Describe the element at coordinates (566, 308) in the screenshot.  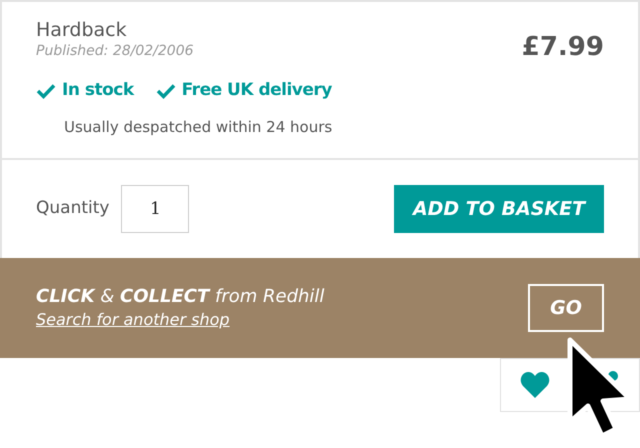
I see `go-button: GO` at that location.